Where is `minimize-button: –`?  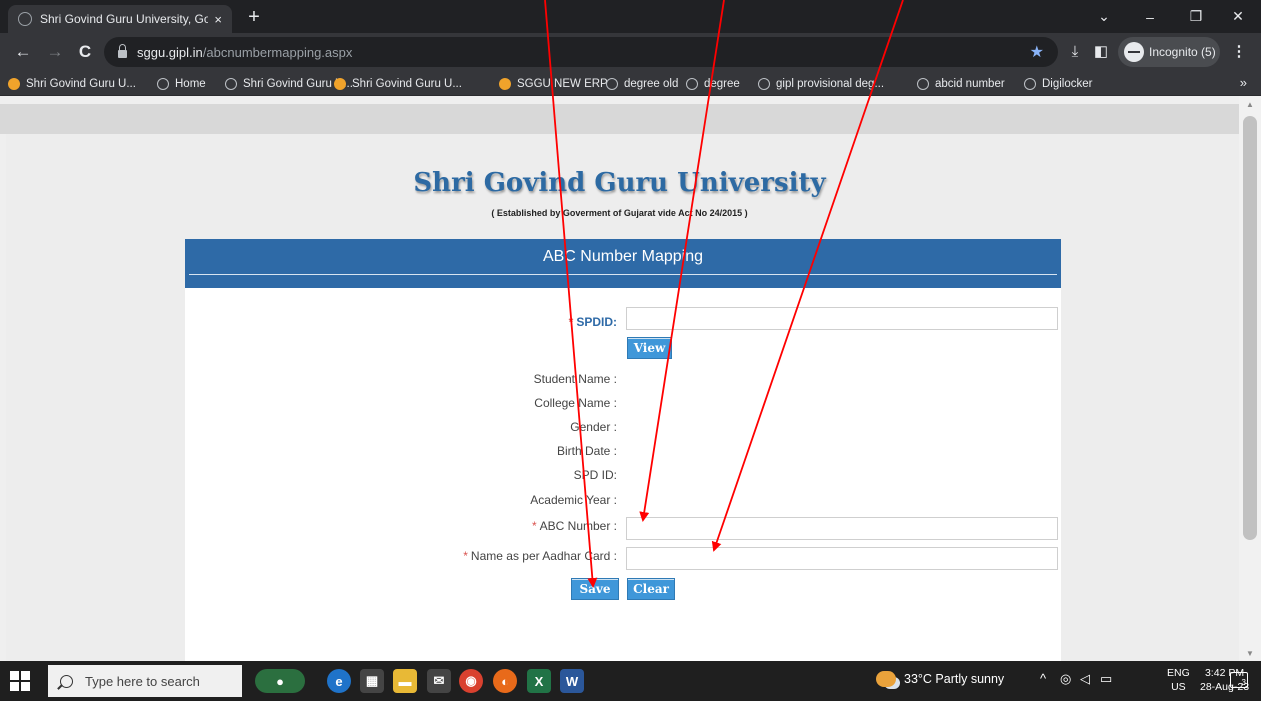 minimize-button: – is located at coordinates (1150, 16).